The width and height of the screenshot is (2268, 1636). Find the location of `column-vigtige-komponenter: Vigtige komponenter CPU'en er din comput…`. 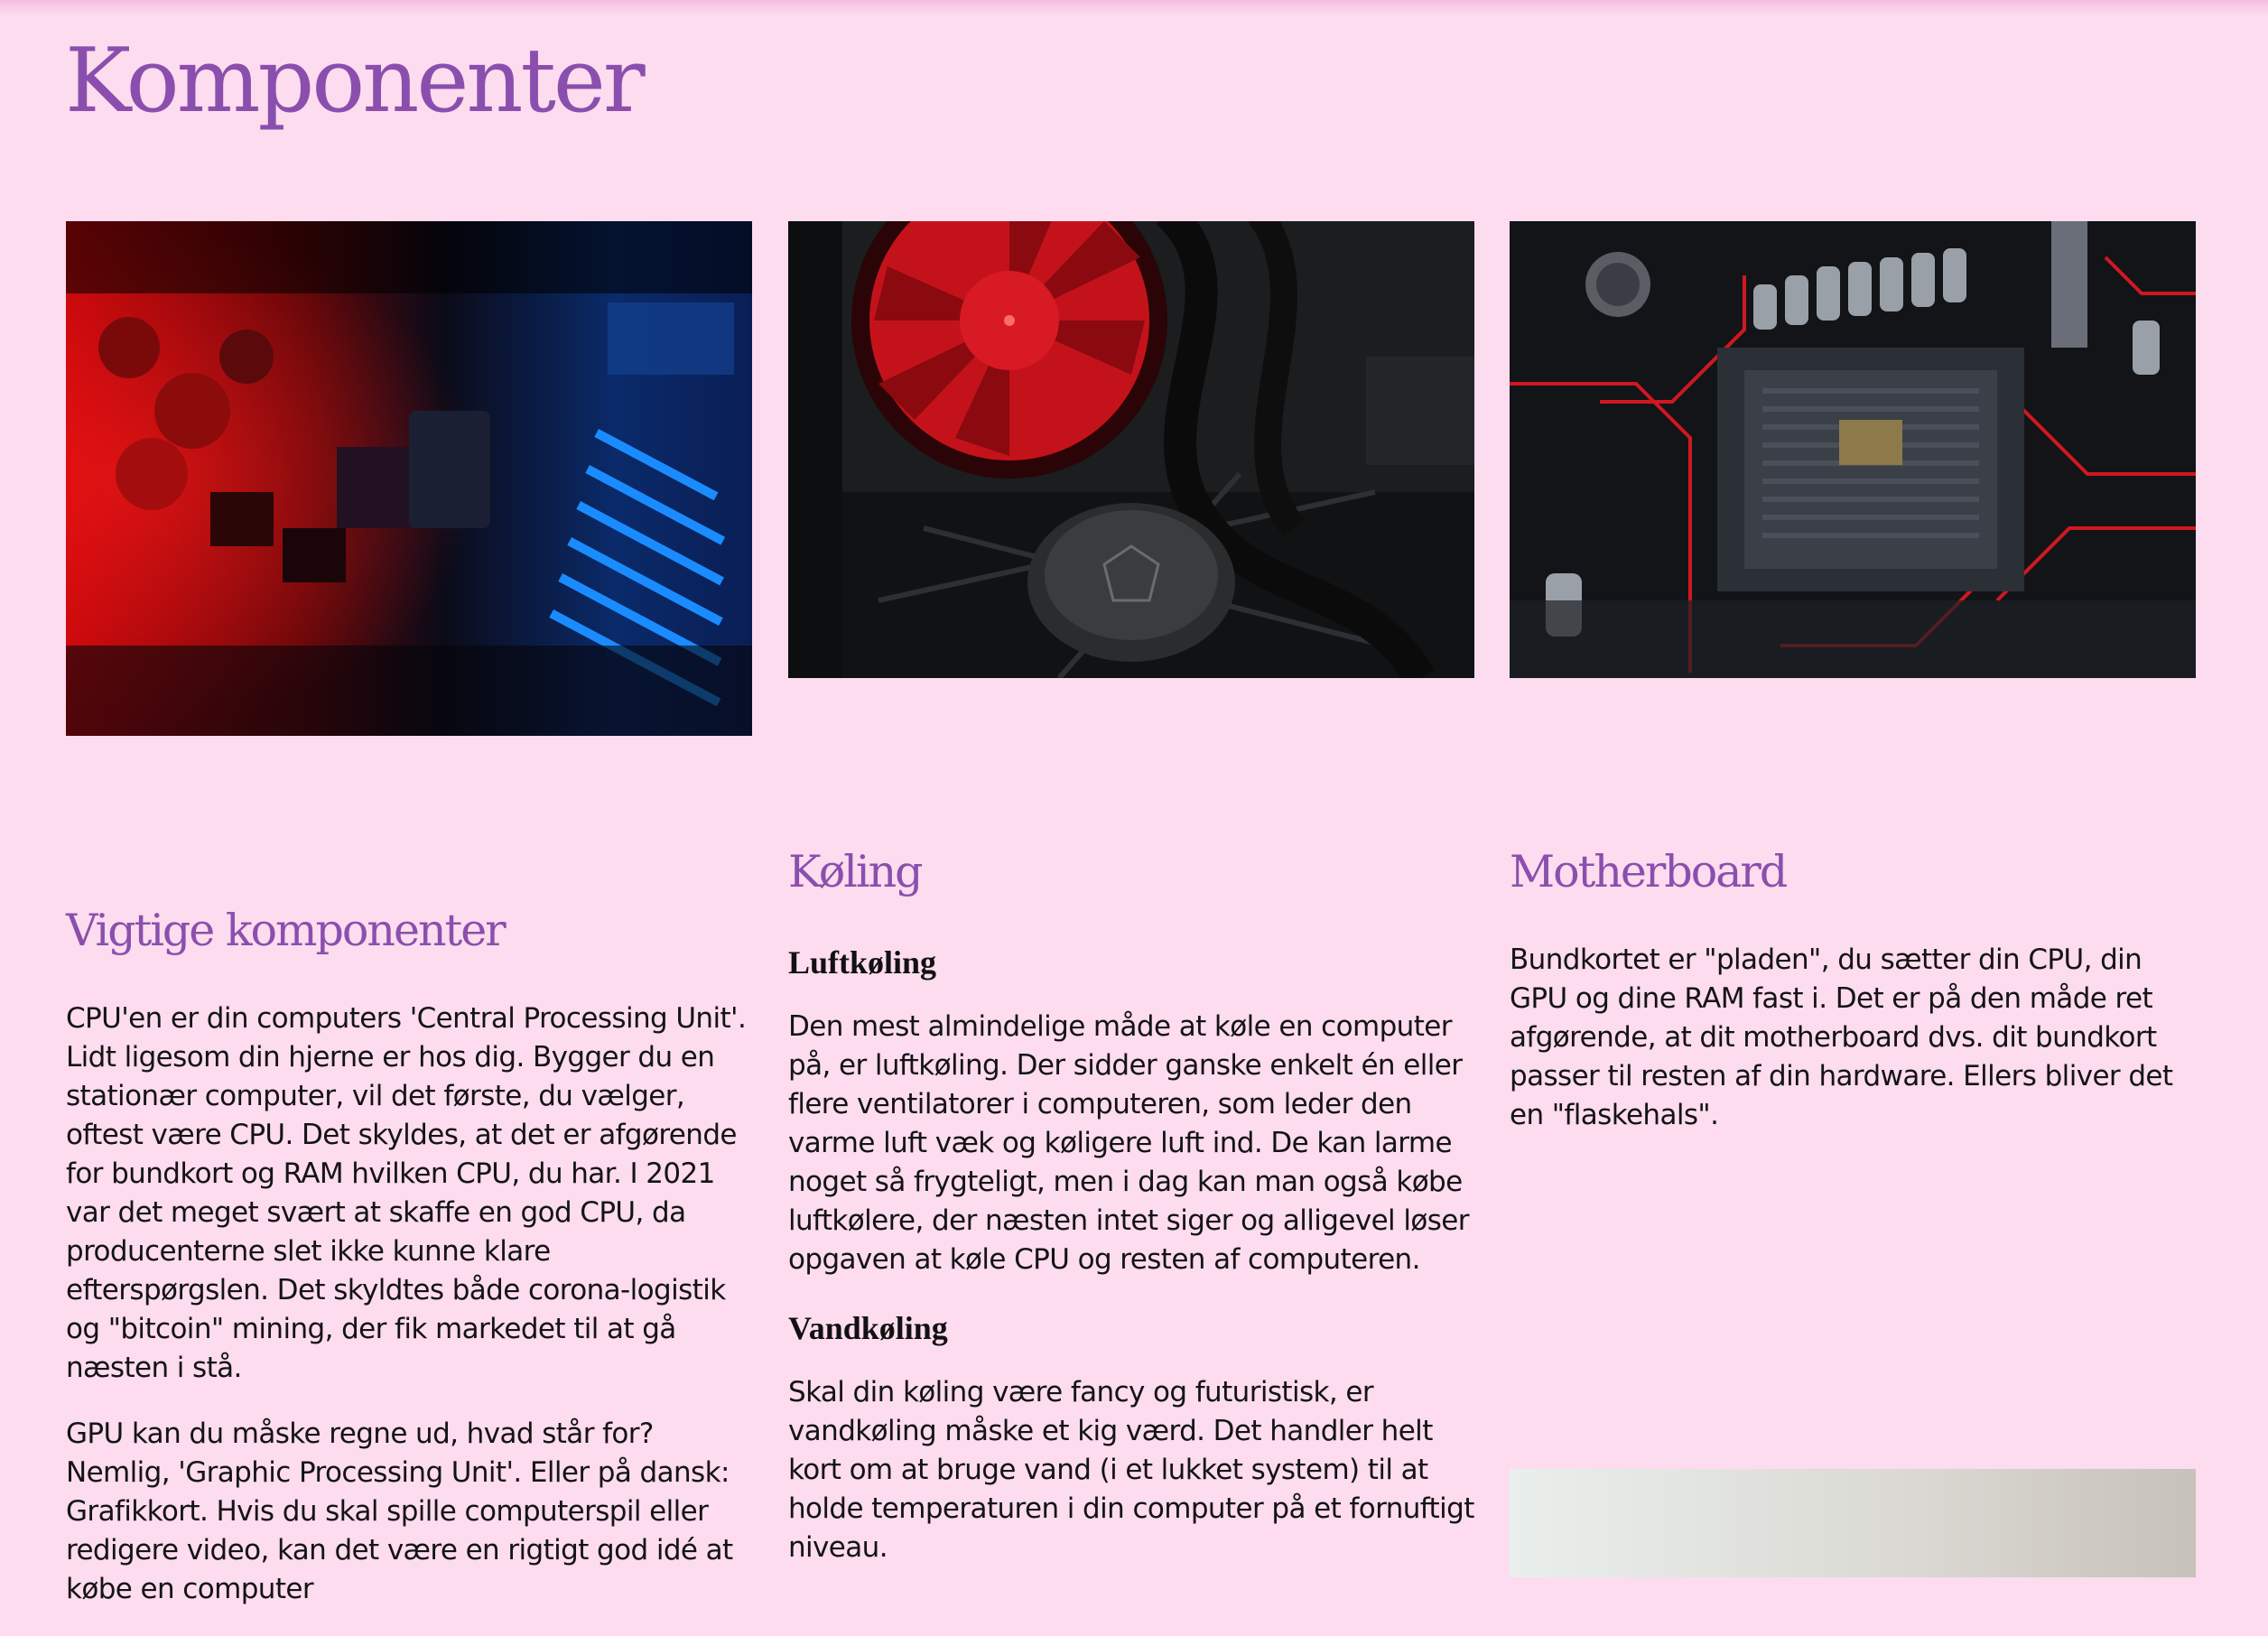

column-vigtige-komponenter: Vigtige komponenter CPU'en er din comput… is located at coordinates (411, 1267).